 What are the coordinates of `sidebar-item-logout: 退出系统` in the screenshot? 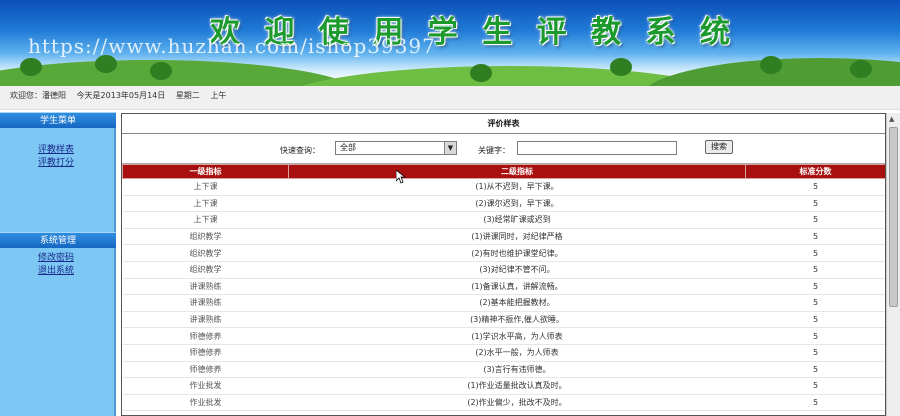 It's located at (57, 271).